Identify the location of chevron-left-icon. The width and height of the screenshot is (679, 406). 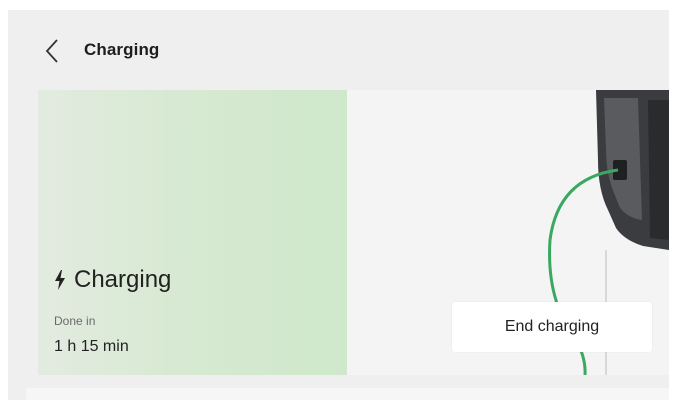
(51, 51).